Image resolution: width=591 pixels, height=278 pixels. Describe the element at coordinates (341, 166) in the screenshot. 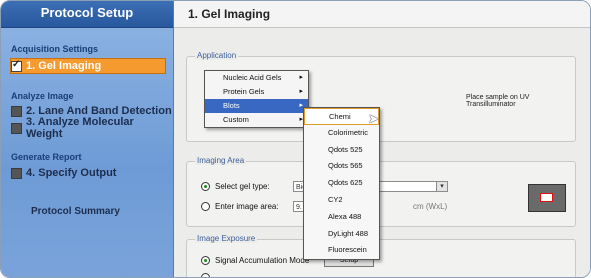

I see `submenu-item-qdots-565: Qdots 565` at that location.